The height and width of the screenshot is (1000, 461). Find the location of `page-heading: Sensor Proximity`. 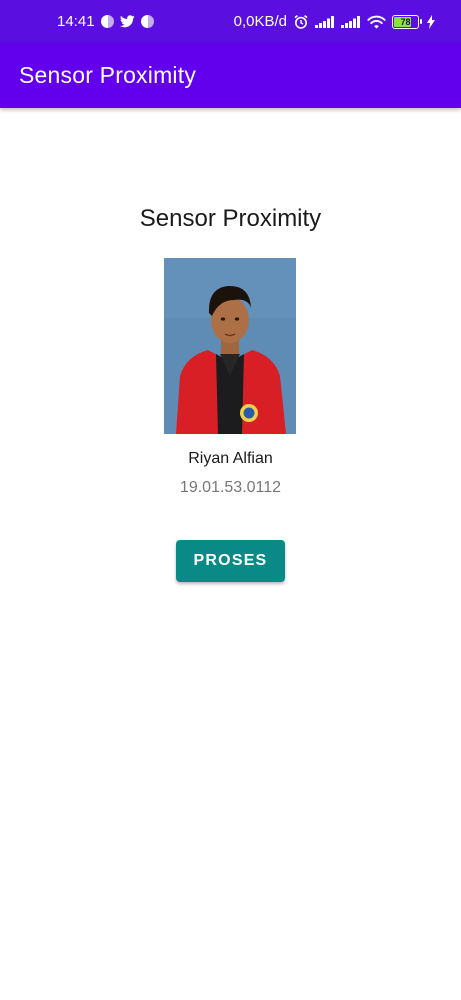

page-heading: Sensor Proximity is located at coordinates (230, 218).